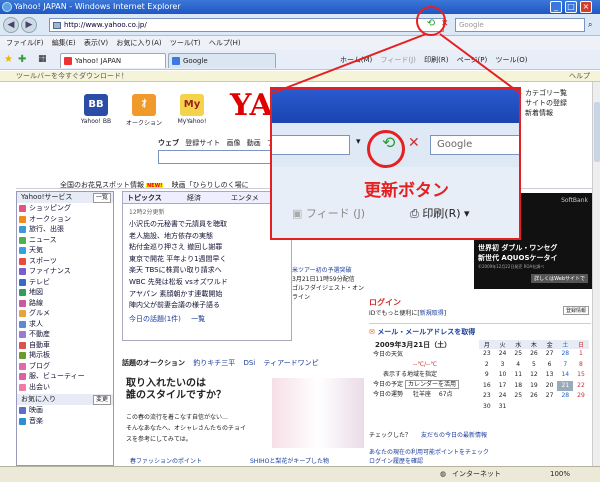 The image size is (600, 482). Describe the element at coordinates (395, 64) in the screenshot. I see `callout-lines` at that location.